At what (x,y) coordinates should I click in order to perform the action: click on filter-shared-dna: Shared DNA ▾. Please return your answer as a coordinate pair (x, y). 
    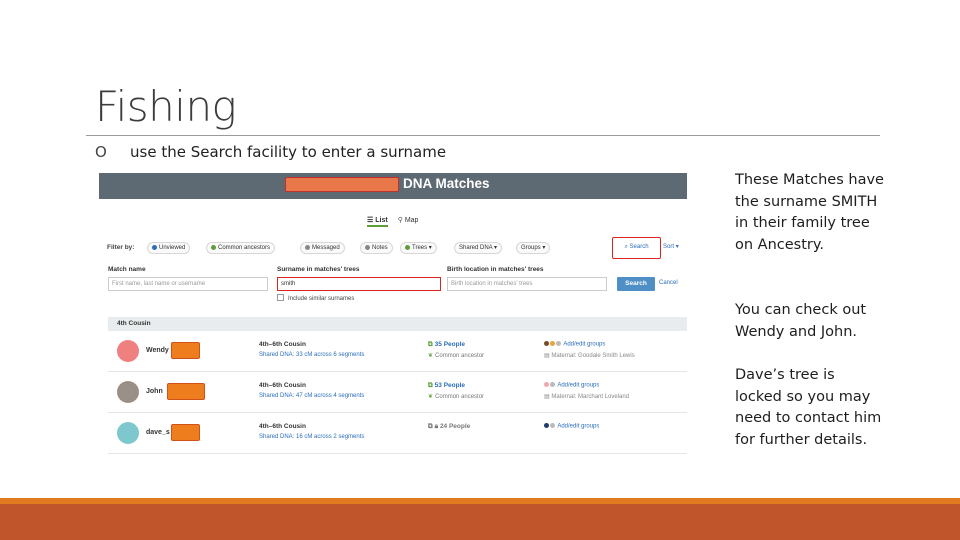
    Looking at the image, I should click on (478, 248).